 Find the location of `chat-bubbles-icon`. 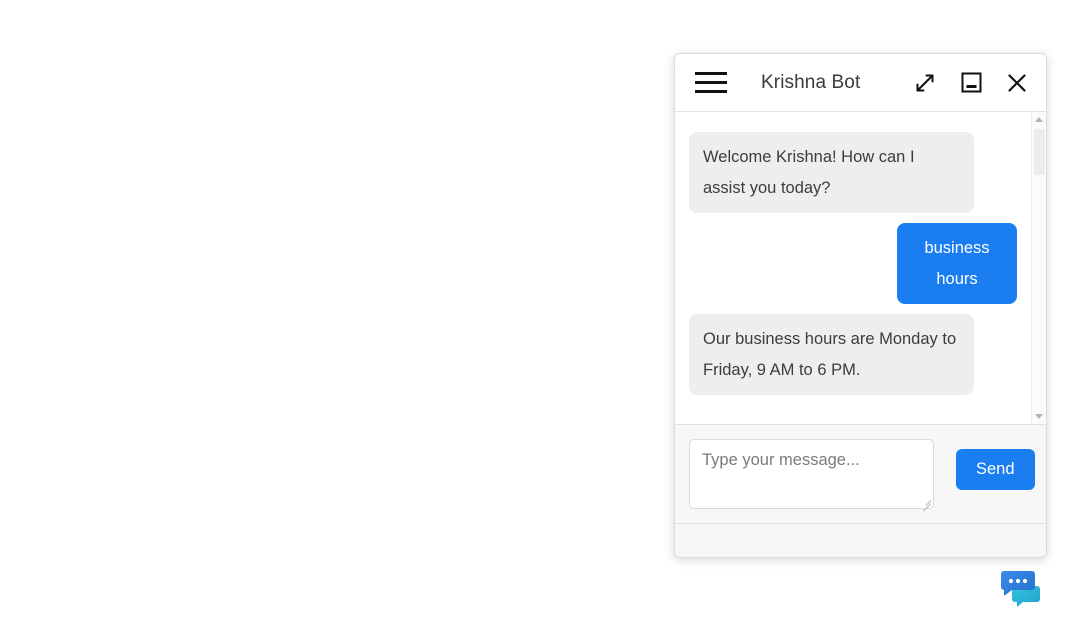

chat-bubbles-icon is located at coordinates (1020, 589).